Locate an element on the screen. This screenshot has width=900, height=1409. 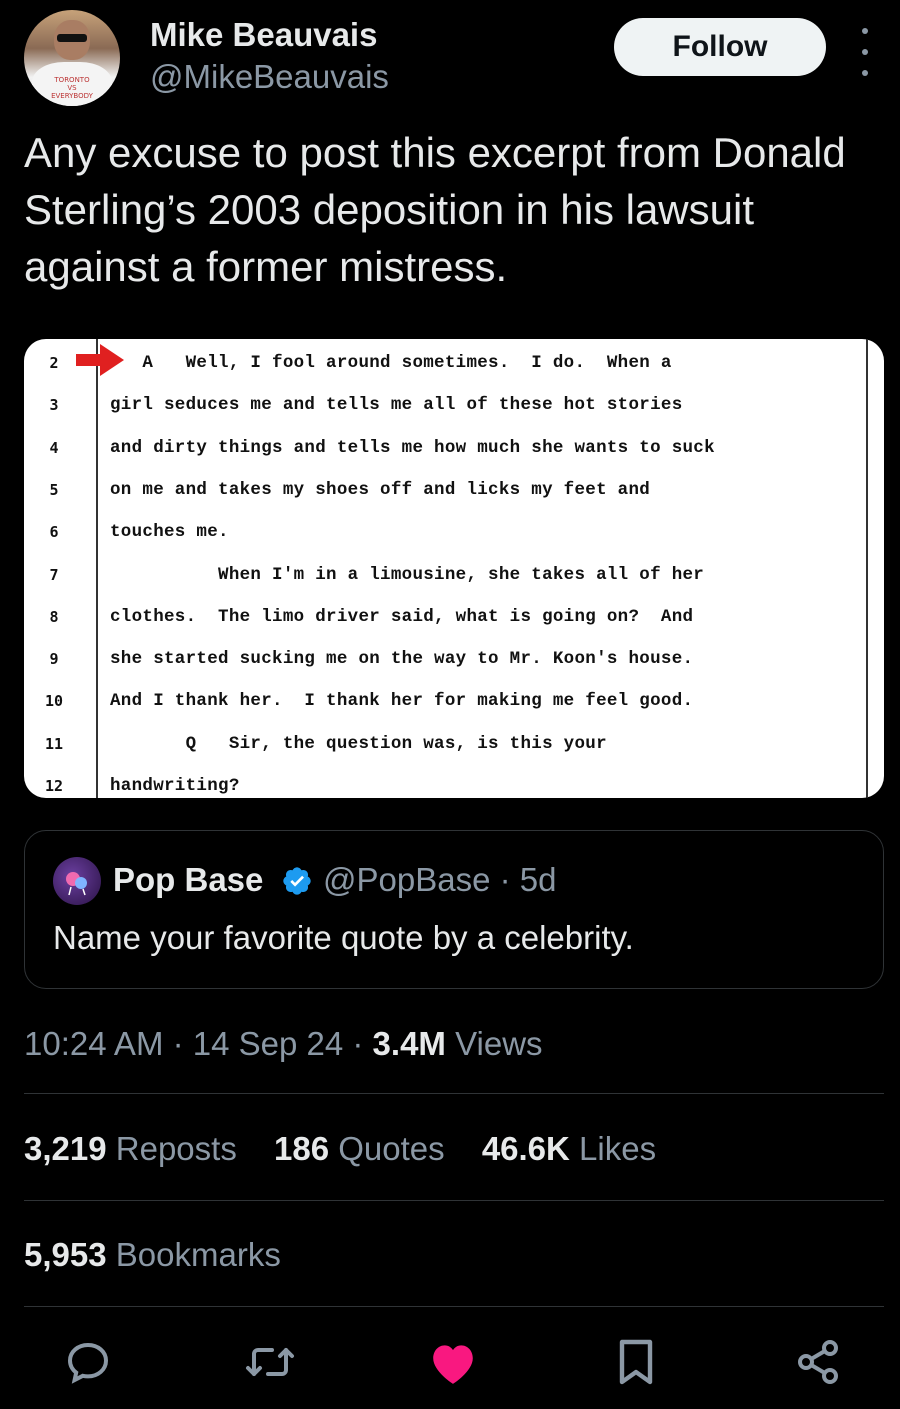
transcript-line: 11 Q Sir, the question was, is this your is located at coordinates (454, 743).